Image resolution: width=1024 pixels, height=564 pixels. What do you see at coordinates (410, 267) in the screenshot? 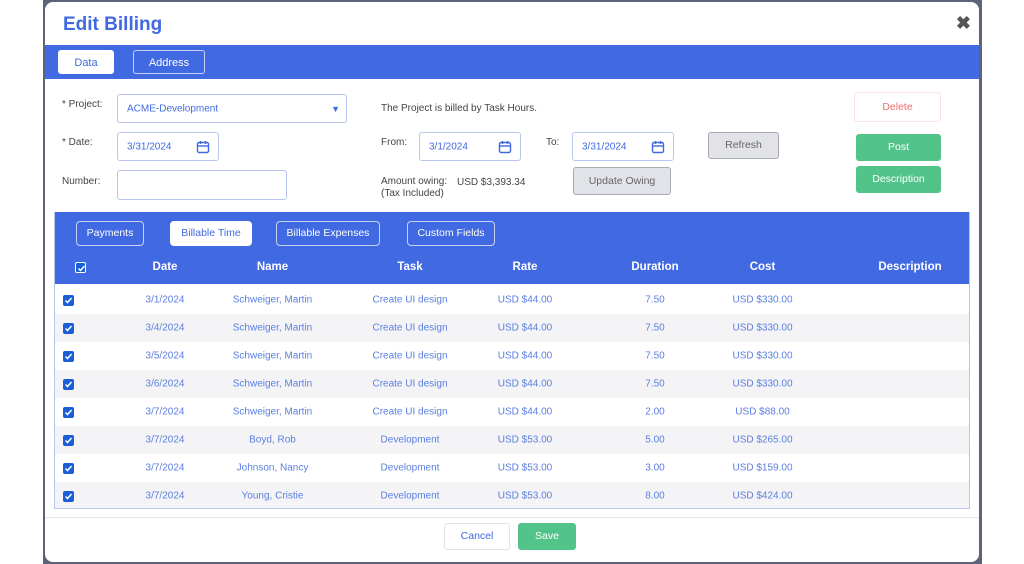
I see `column-header-task: Task` at bounding box center [410, 267].